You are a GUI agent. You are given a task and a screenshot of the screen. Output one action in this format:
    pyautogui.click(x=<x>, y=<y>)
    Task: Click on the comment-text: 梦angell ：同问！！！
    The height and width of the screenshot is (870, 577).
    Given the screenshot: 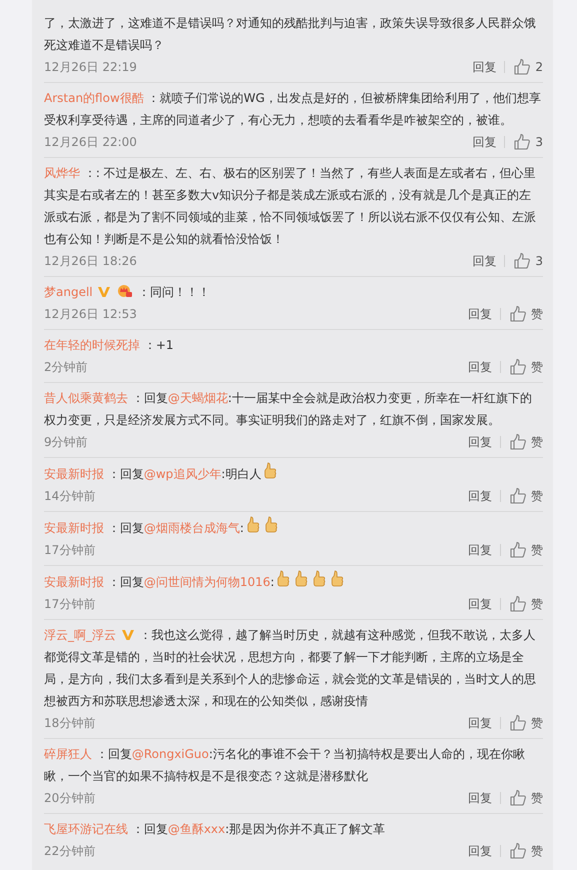 What is the action you would take?
    pyautogui.click(x=128, y=292)
    